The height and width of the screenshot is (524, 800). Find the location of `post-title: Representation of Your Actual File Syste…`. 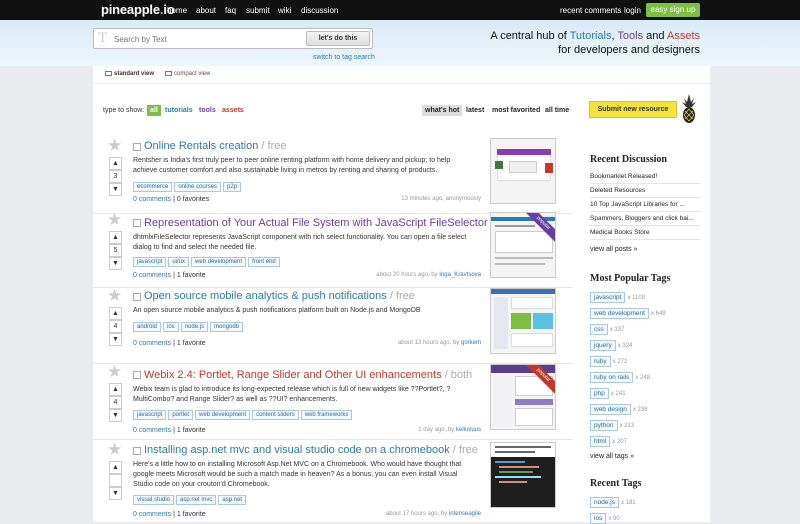

post-title: Representation of Your Actual File Syste… is located at coordinates (330, 223).